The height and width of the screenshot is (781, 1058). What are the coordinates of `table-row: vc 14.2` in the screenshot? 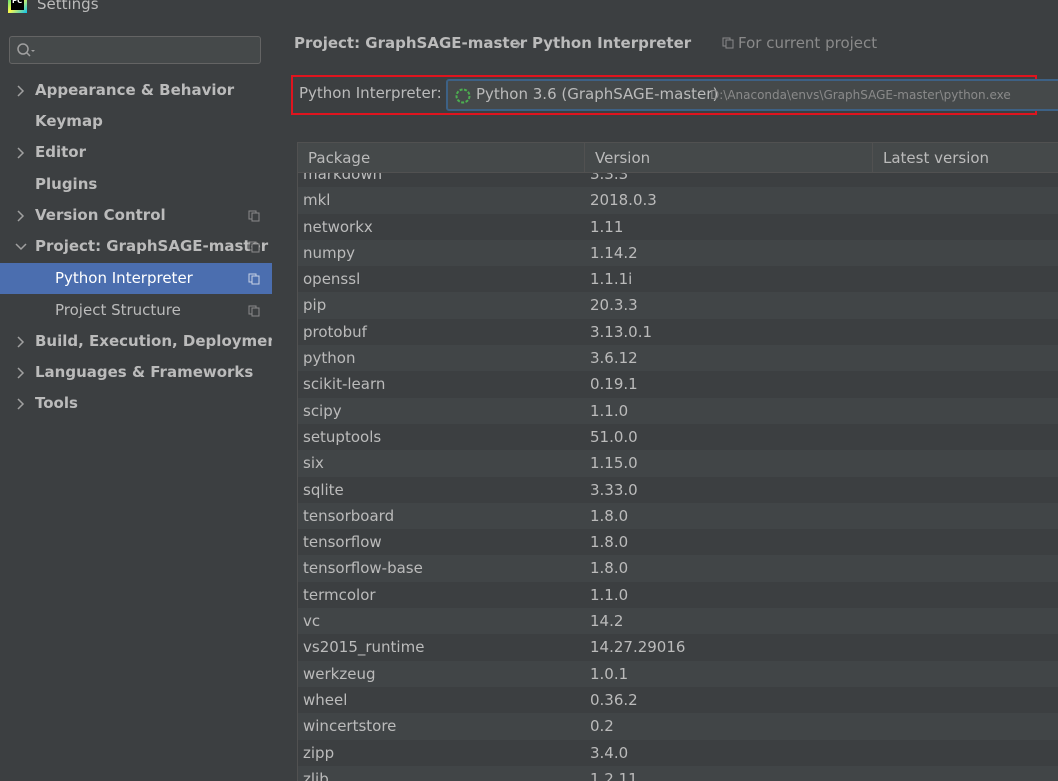 It's located at (678, 621).